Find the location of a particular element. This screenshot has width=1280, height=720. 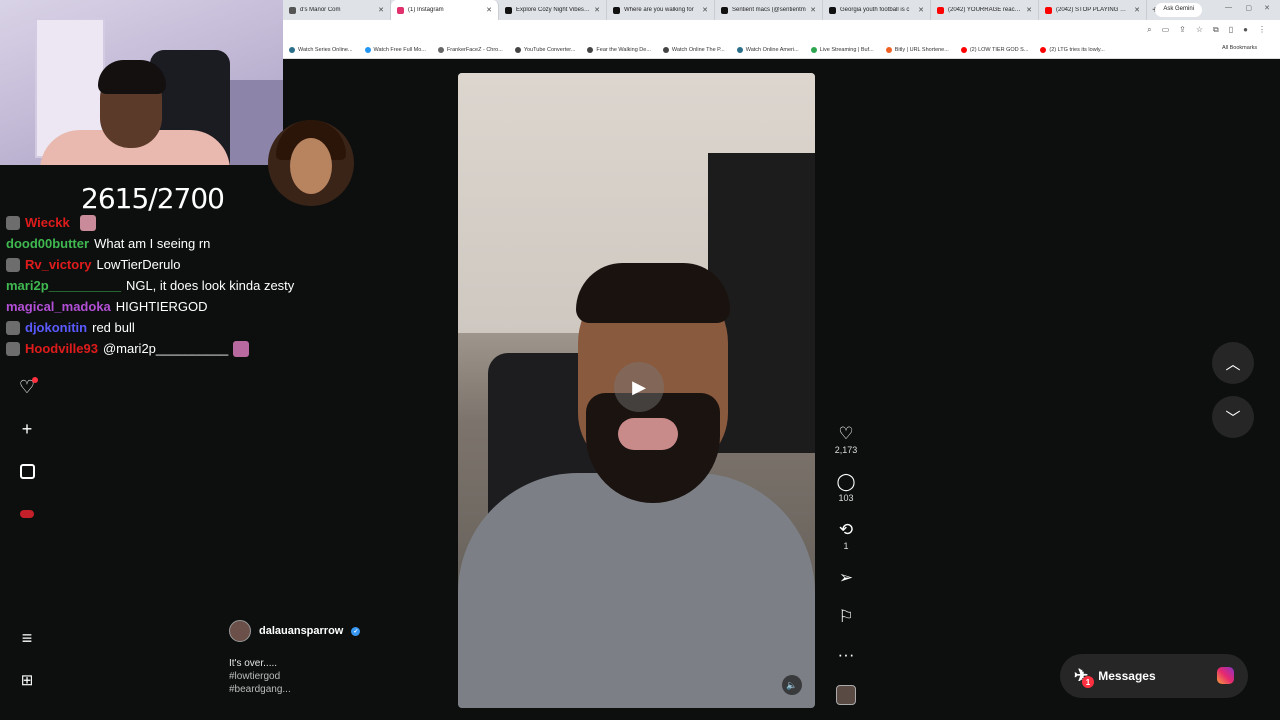

hashtag-link: #lowtiergod is located at coordinates (260, 676).